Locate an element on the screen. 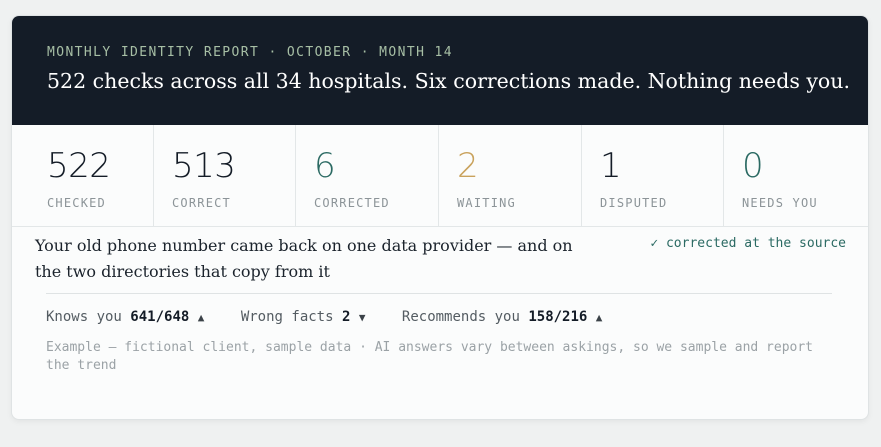 This screenshot has width=881, height=447. metric-value: 641/648 is located at coordinates (160, 317).